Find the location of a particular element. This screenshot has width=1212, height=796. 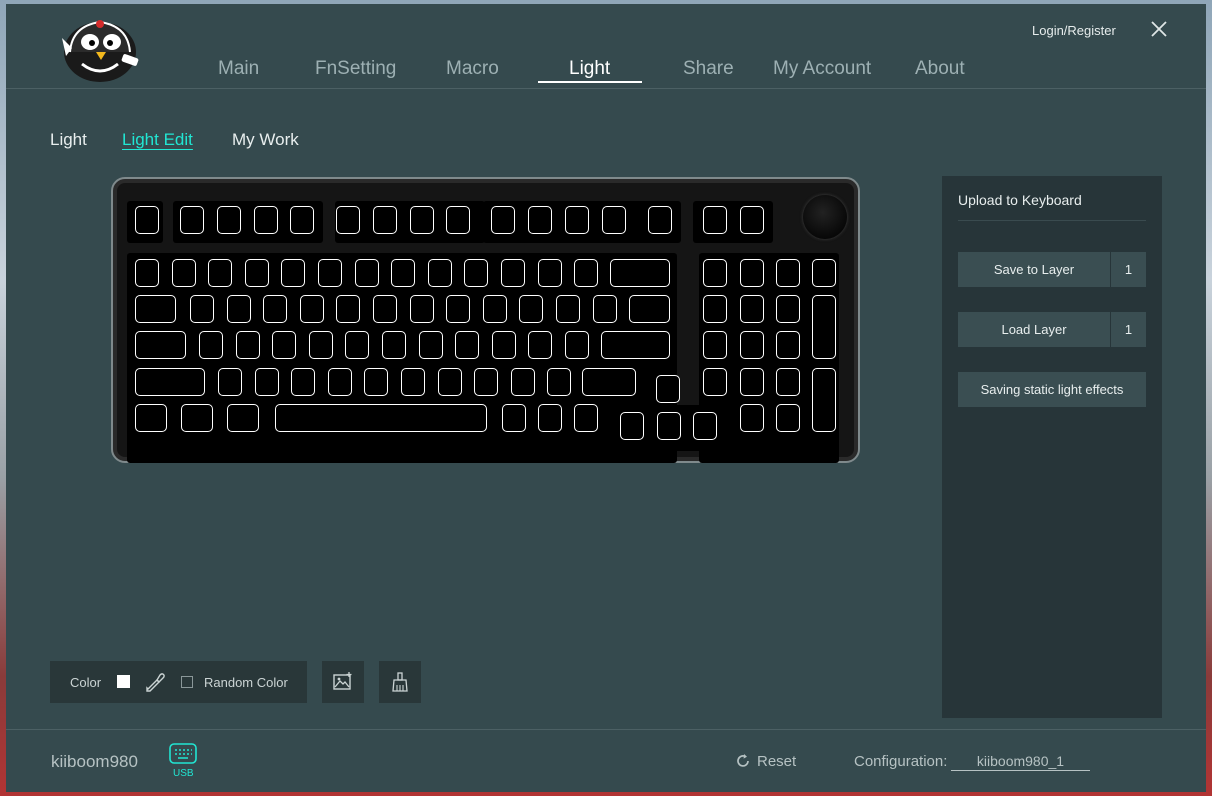

clear-brush-button is located at coordinates (400, 682).